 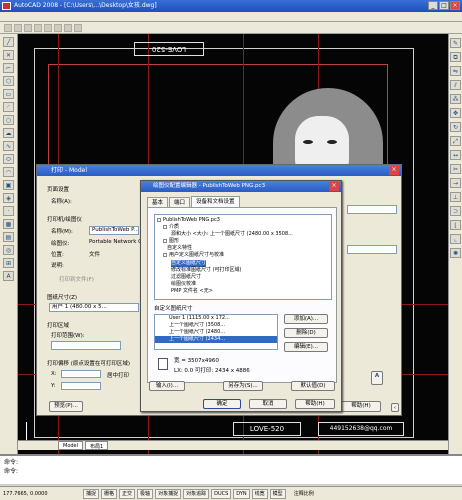 What do you see at coordinates (455, 141) in the screenshot?
I see `scale-icon: ⤢` at bounding box center [455, 141].